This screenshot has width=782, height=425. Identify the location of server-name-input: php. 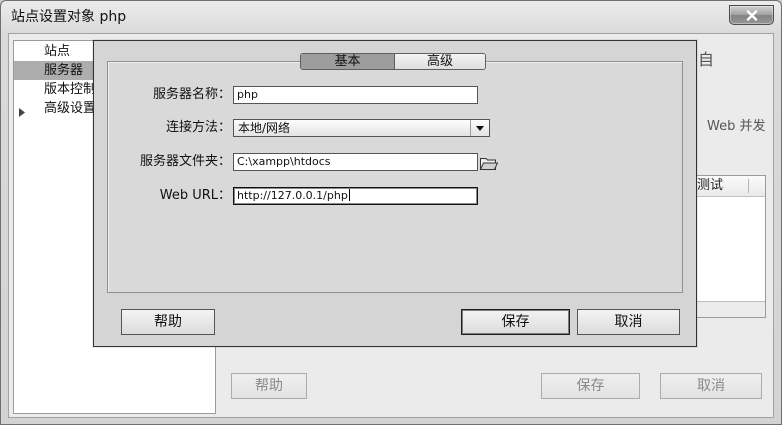
(355, 95).